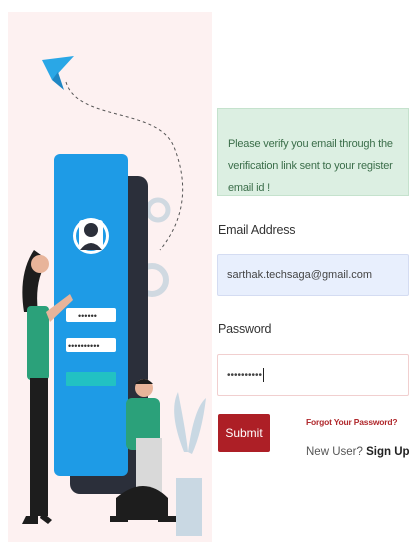  I want to click on password-value: ••••••••••, so click(245, 375).